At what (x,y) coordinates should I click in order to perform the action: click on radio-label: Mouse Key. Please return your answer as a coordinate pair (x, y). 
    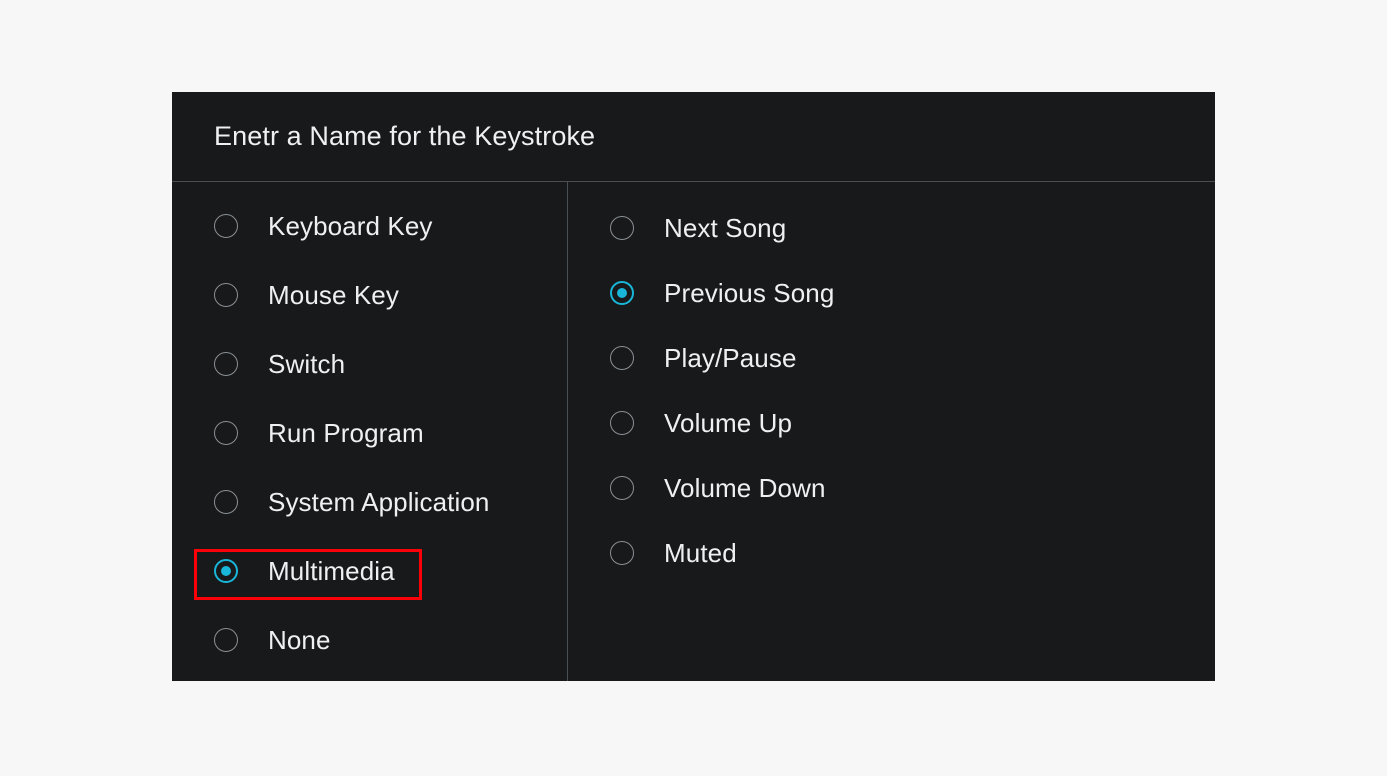
    Looking at the image, I should click on (333, 294).